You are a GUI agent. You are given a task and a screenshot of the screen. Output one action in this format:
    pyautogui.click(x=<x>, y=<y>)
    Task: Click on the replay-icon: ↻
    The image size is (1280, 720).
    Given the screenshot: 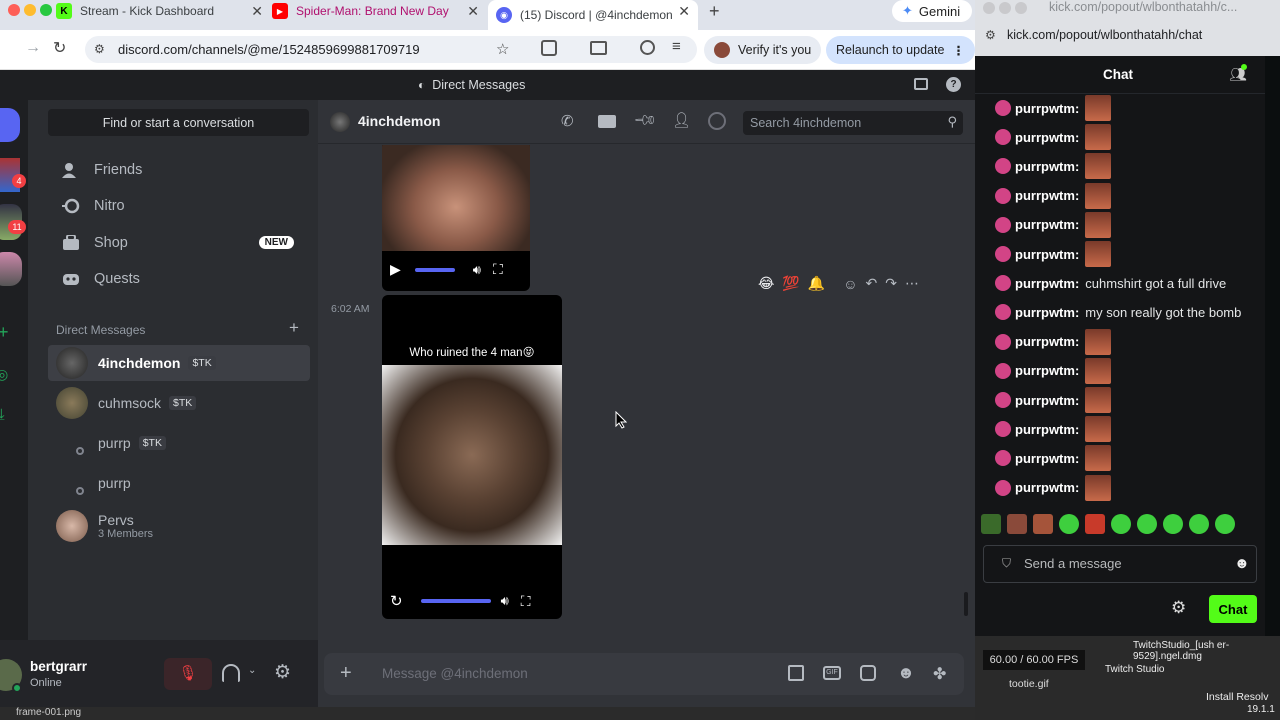 What is the action you would take?
    pyautogui.click(x=396, y=601)
    